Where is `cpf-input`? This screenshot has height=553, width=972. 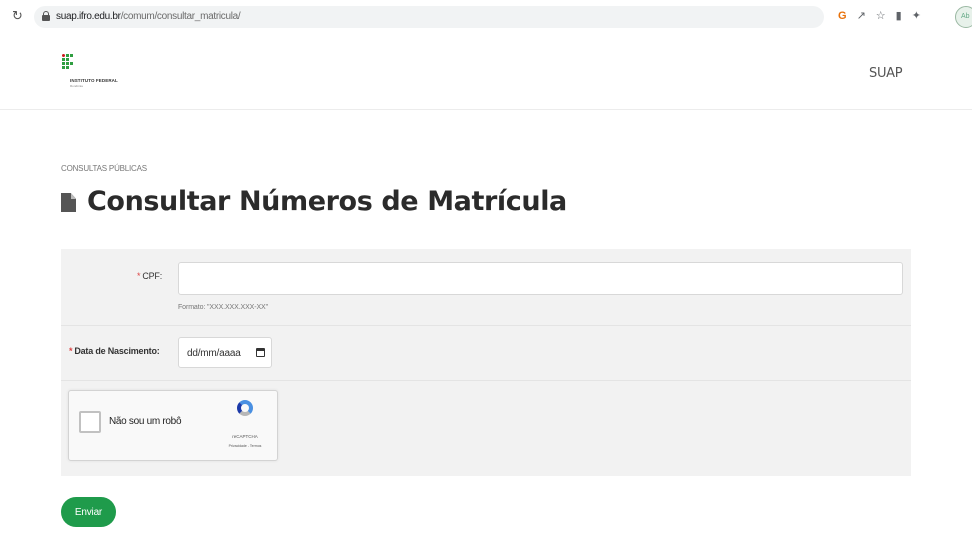
cpf-input is located at coordinates (540, 278).